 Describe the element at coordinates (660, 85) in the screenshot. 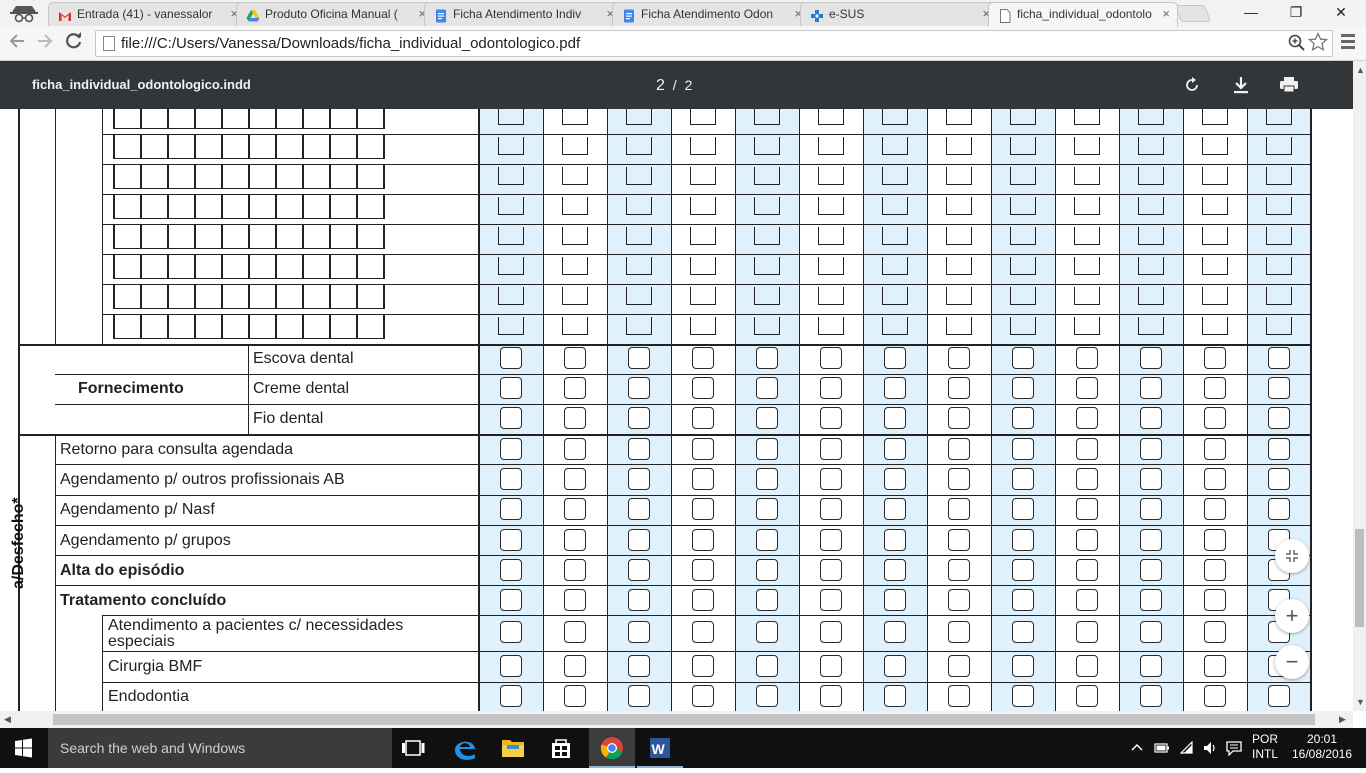

I see `current-page: 2` at that location.